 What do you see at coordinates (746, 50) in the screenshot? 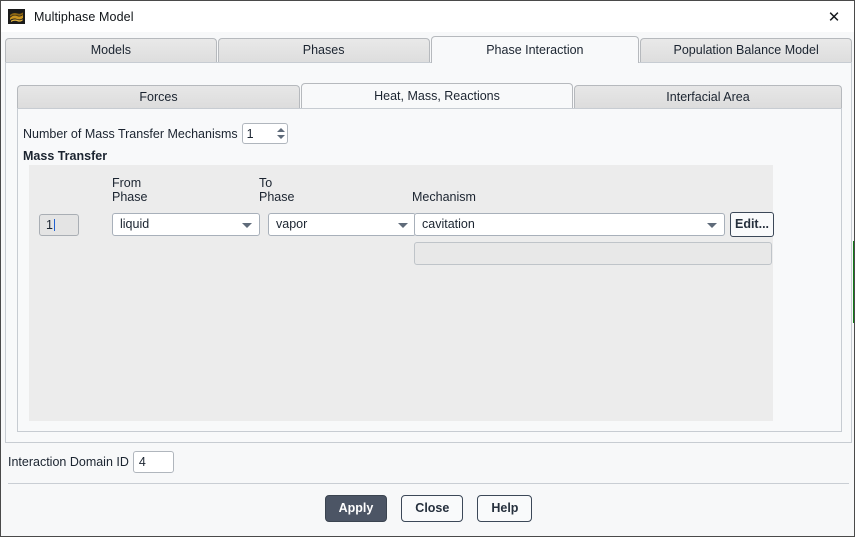
I see `tab-population-balance-model: Population Balance Model` at bounding box center [746, 50].